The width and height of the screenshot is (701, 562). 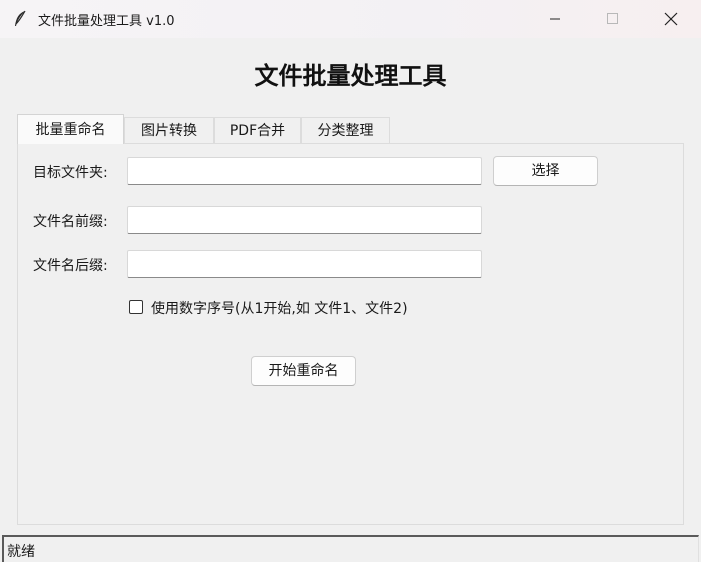 I want to click on start-rename-button: 开始重命名, so click(x=303, y=371).